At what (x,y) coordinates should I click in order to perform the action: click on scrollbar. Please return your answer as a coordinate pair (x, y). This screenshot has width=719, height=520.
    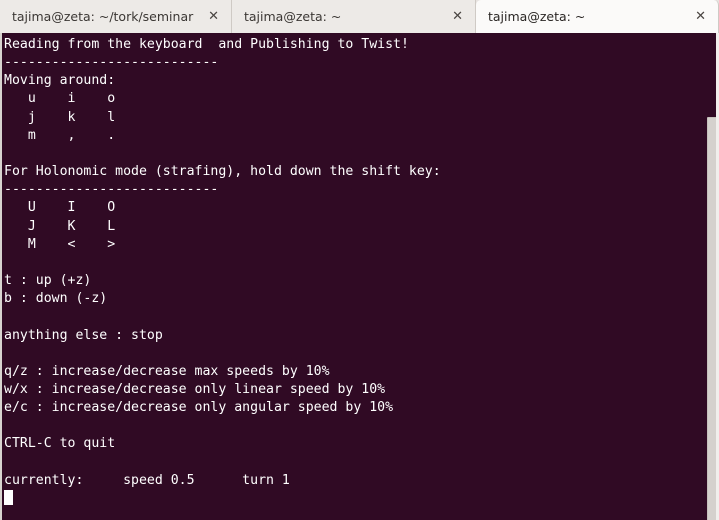
    Looking at the image, I should click on (712, 276).